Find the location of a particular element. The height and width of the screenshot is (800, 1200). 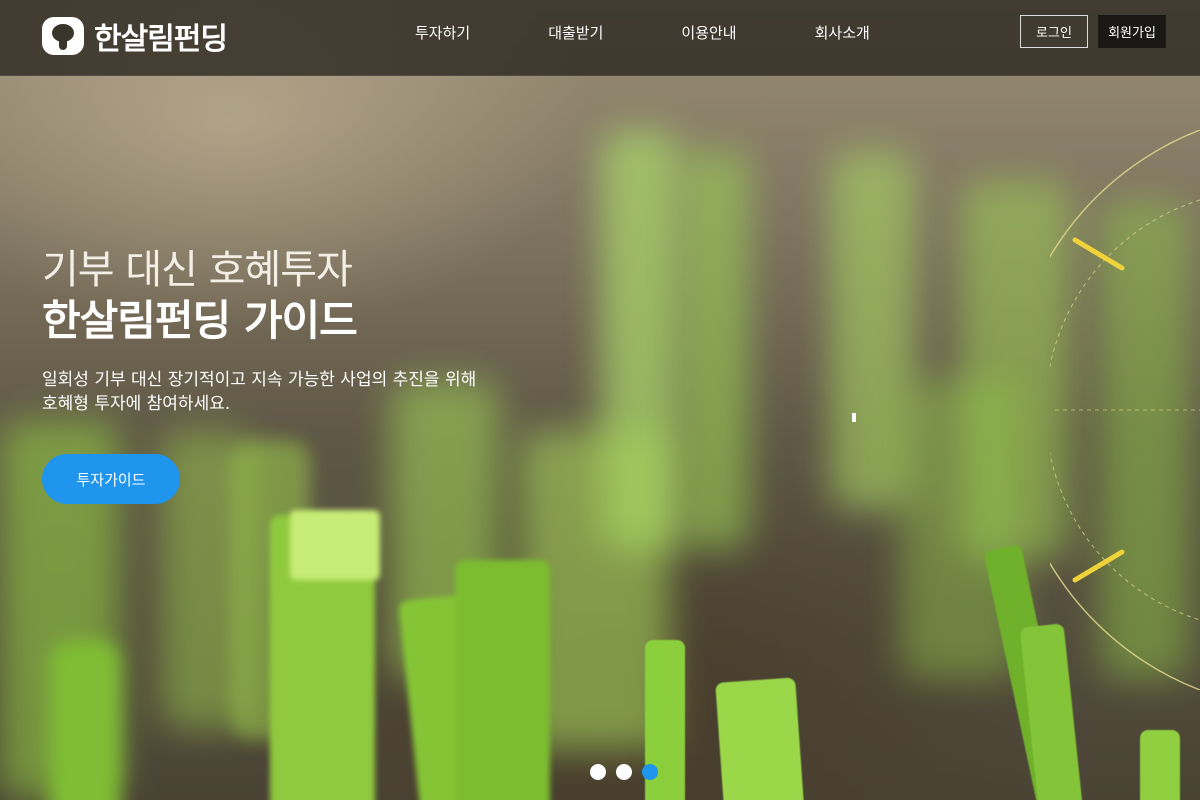

nav-item-about: 회사소개 is located at coordinates (842, 32).